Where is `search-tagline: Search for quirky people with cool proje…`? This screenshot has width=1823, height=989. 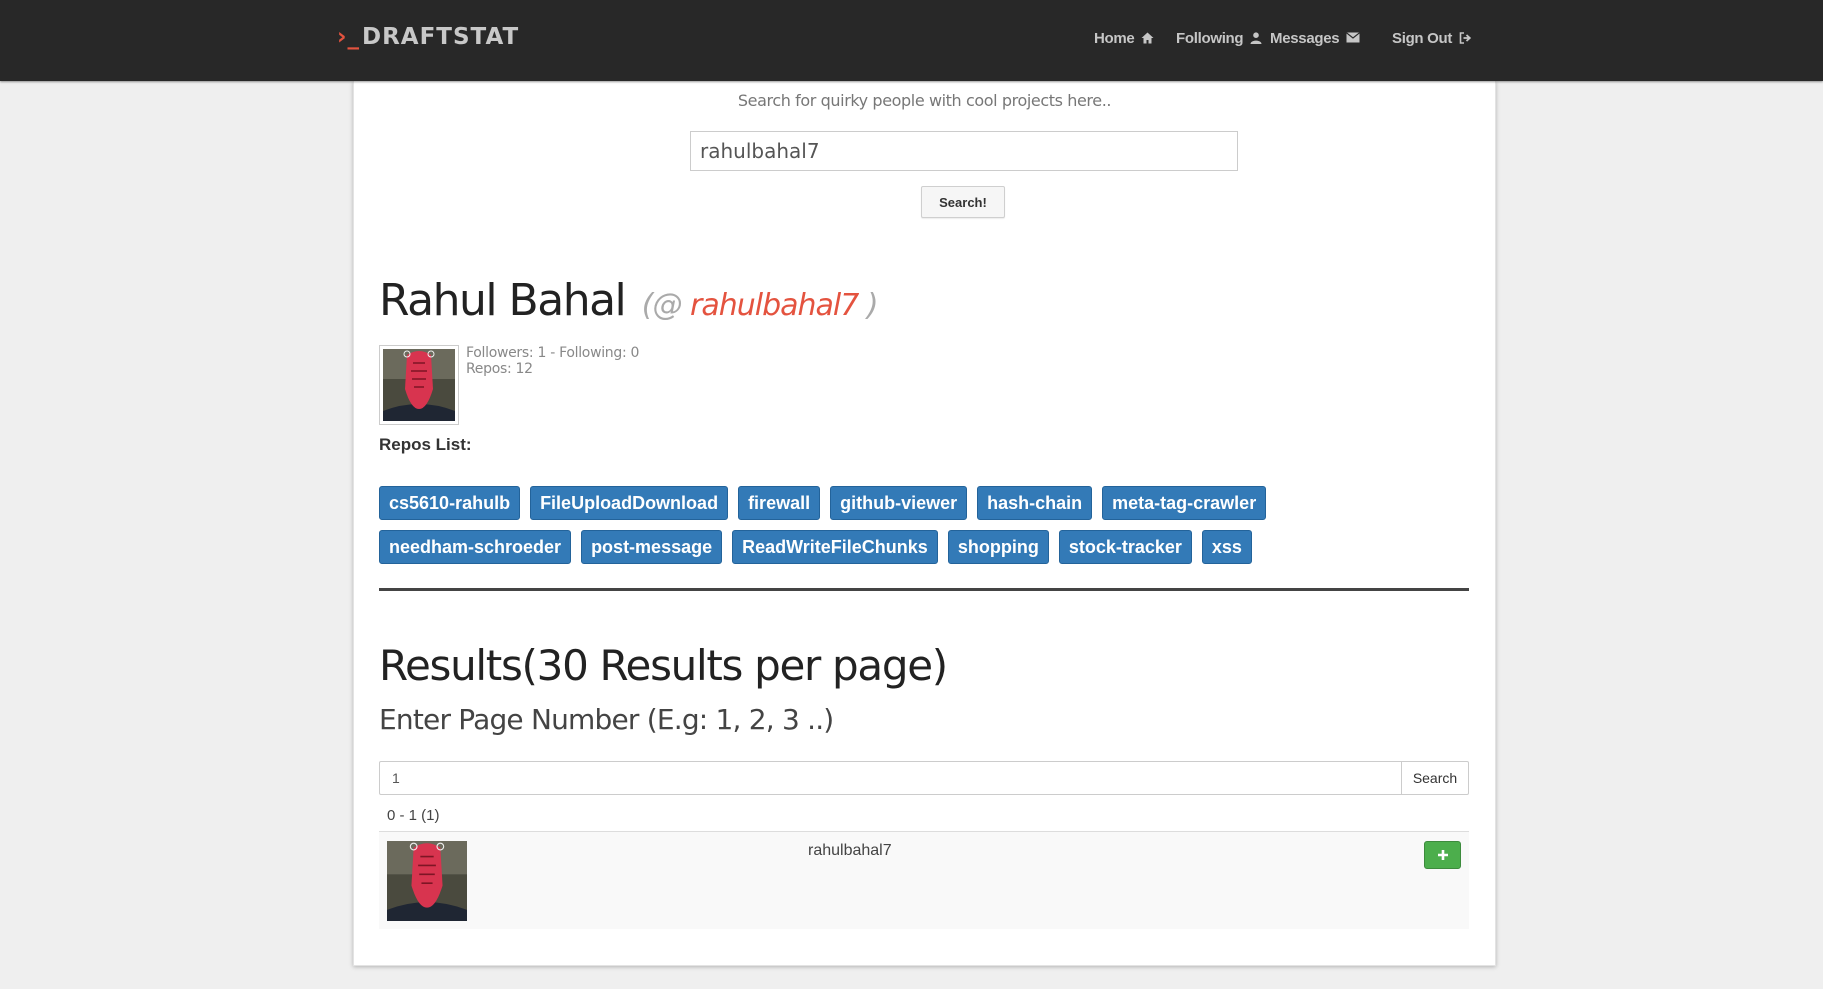 search-tagline: Search for quirky people with cool proje… is located at coordinates (924, 100).